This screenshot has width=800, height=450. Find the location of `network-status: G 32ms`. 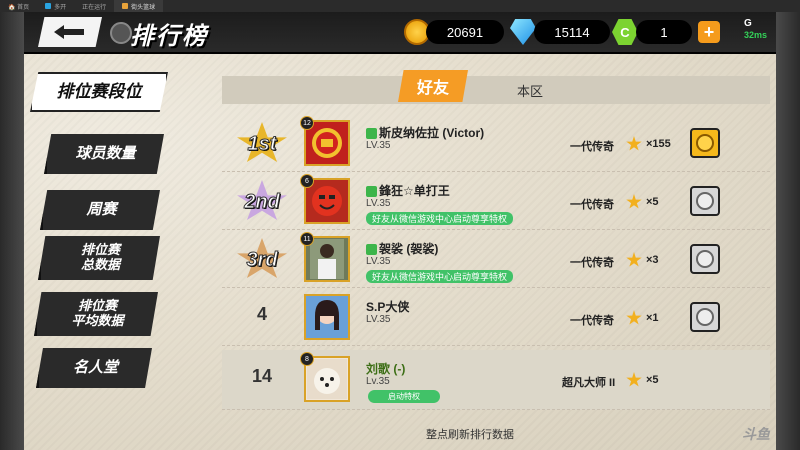

network-status: G 32ms is located at coordinates (755, 29).